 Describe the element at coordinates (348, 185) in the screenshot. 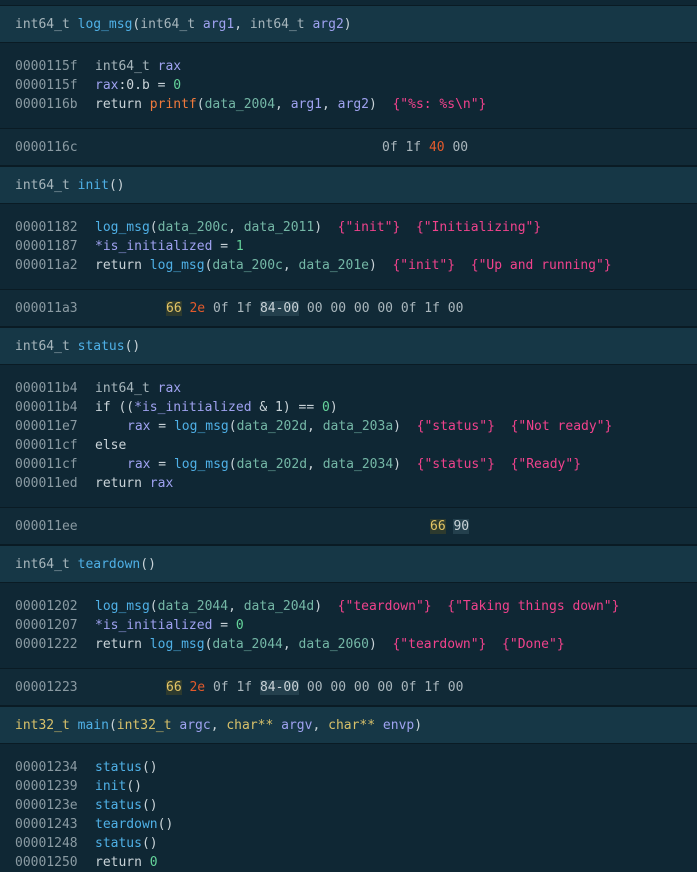

I see `function-signature: int64_t init()` at that location.